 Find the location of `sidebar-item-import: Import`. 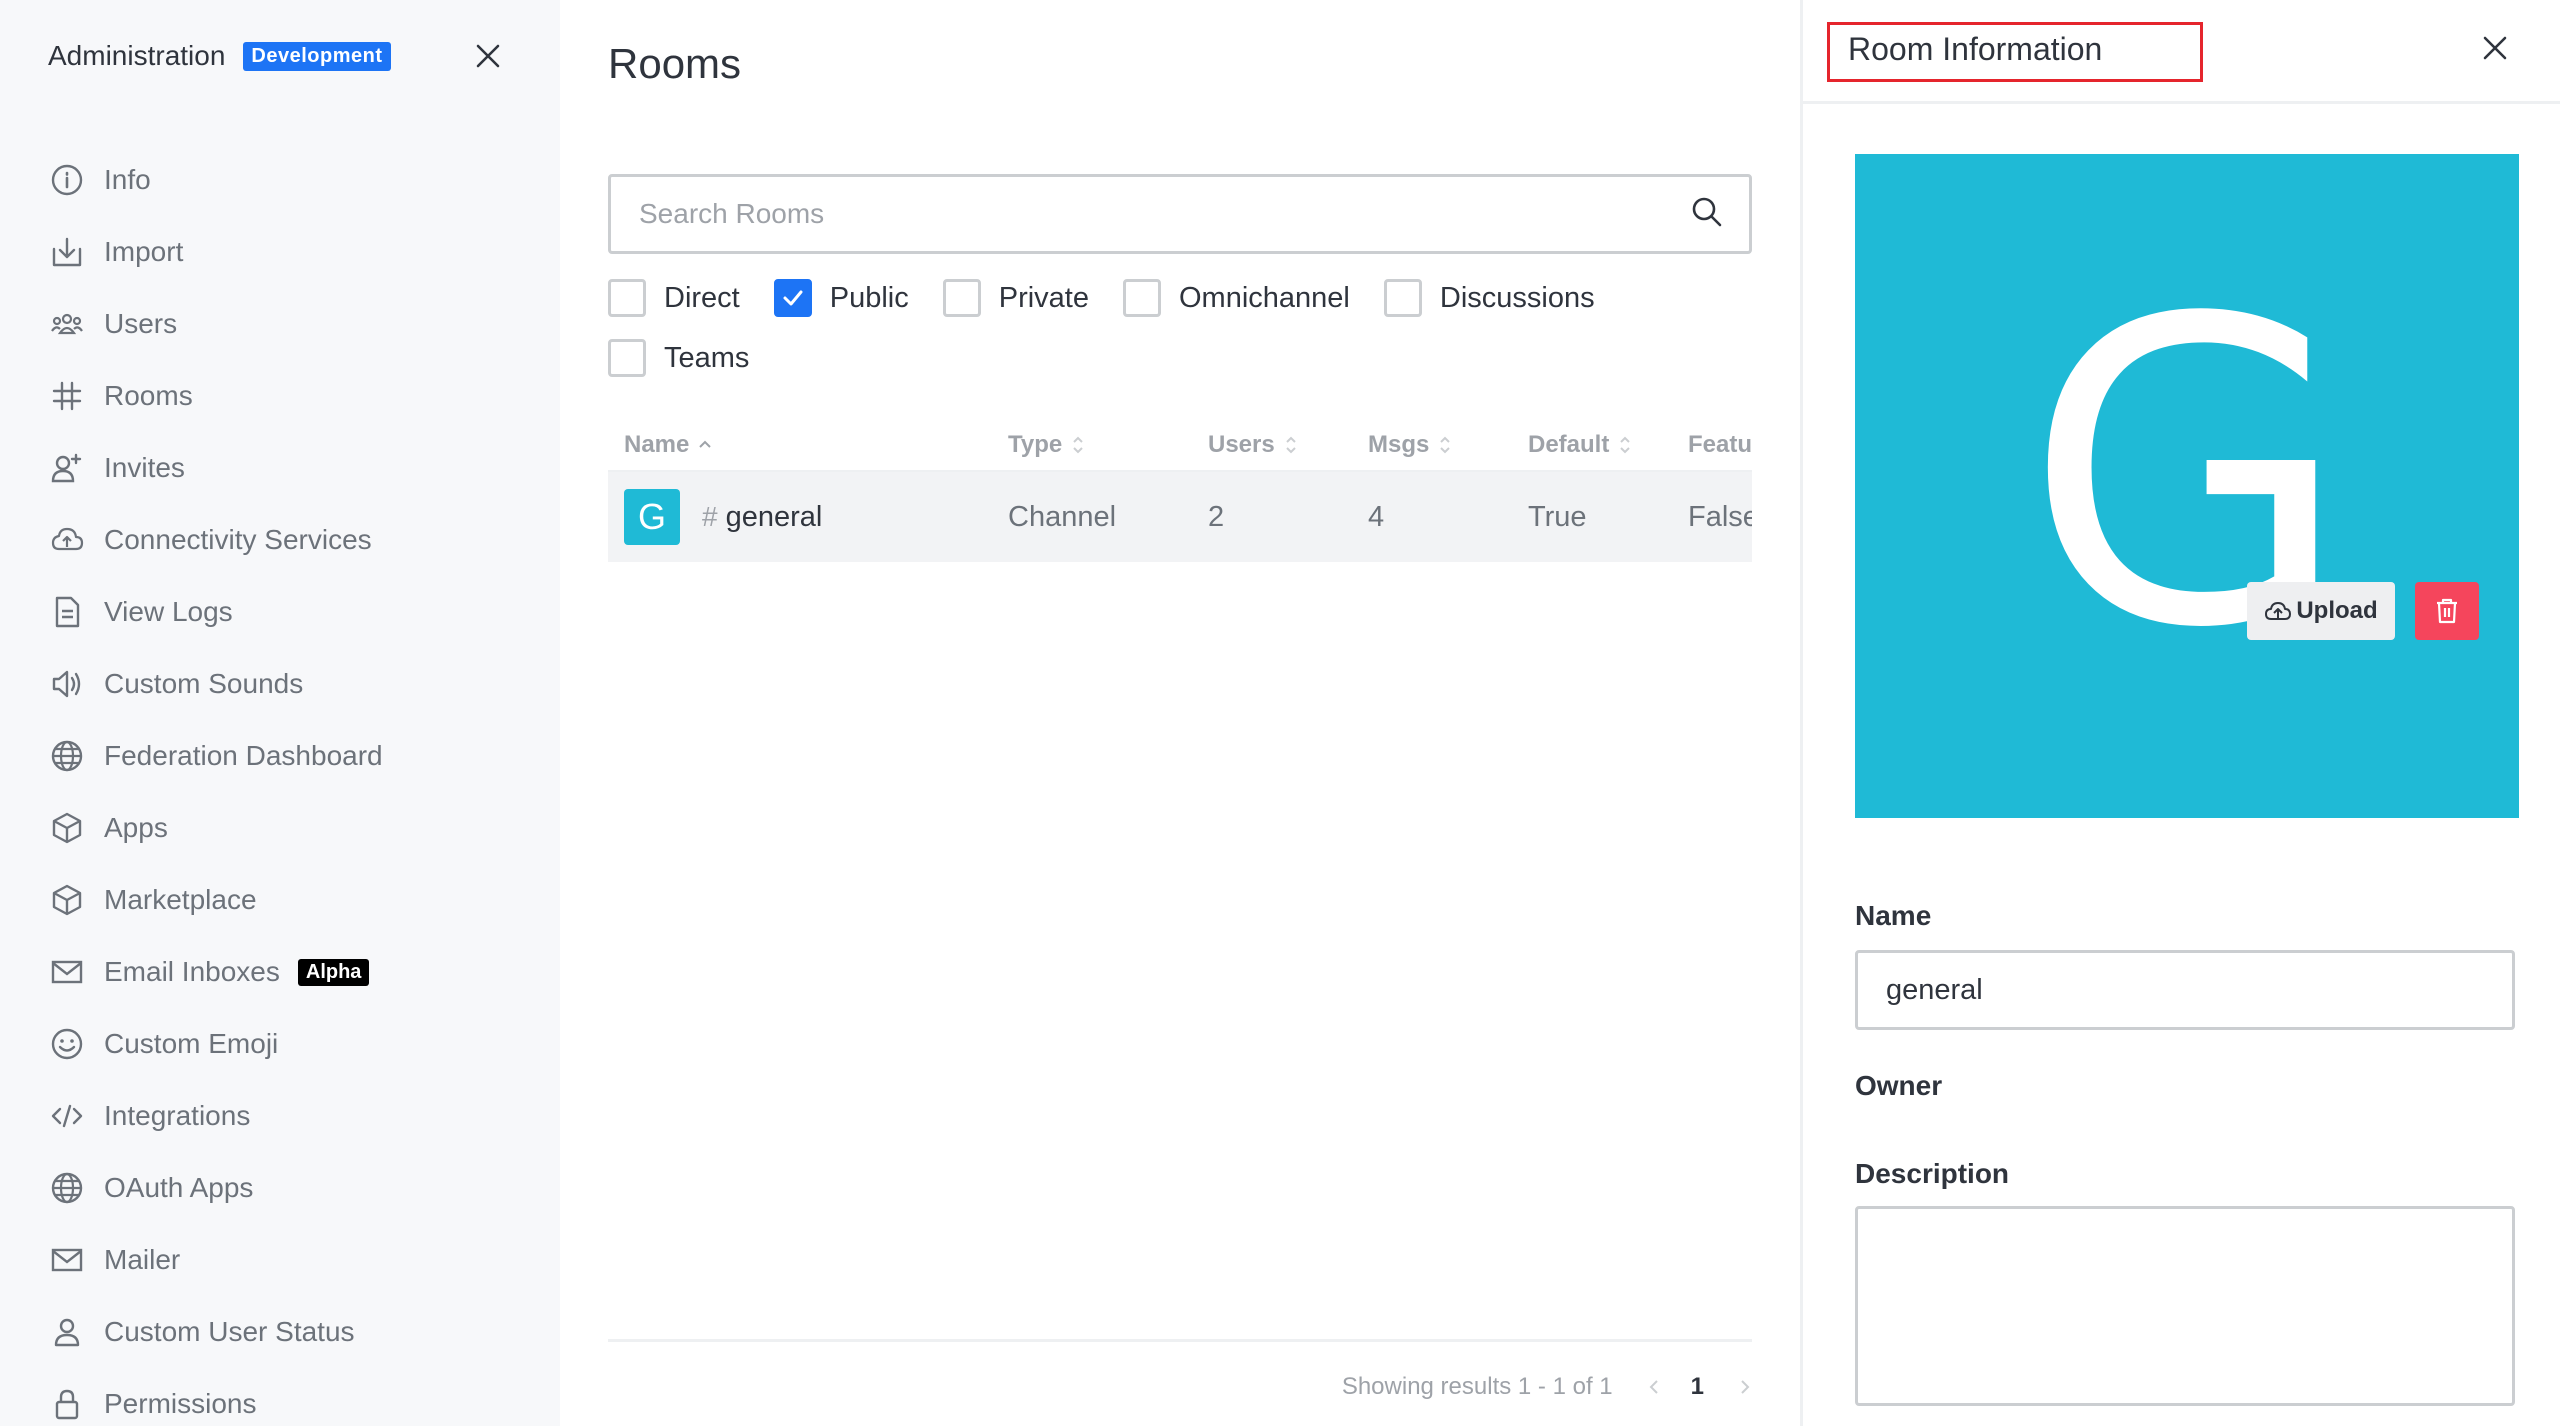

sidebar-item-import: Import is located at coordinates (283, 252).